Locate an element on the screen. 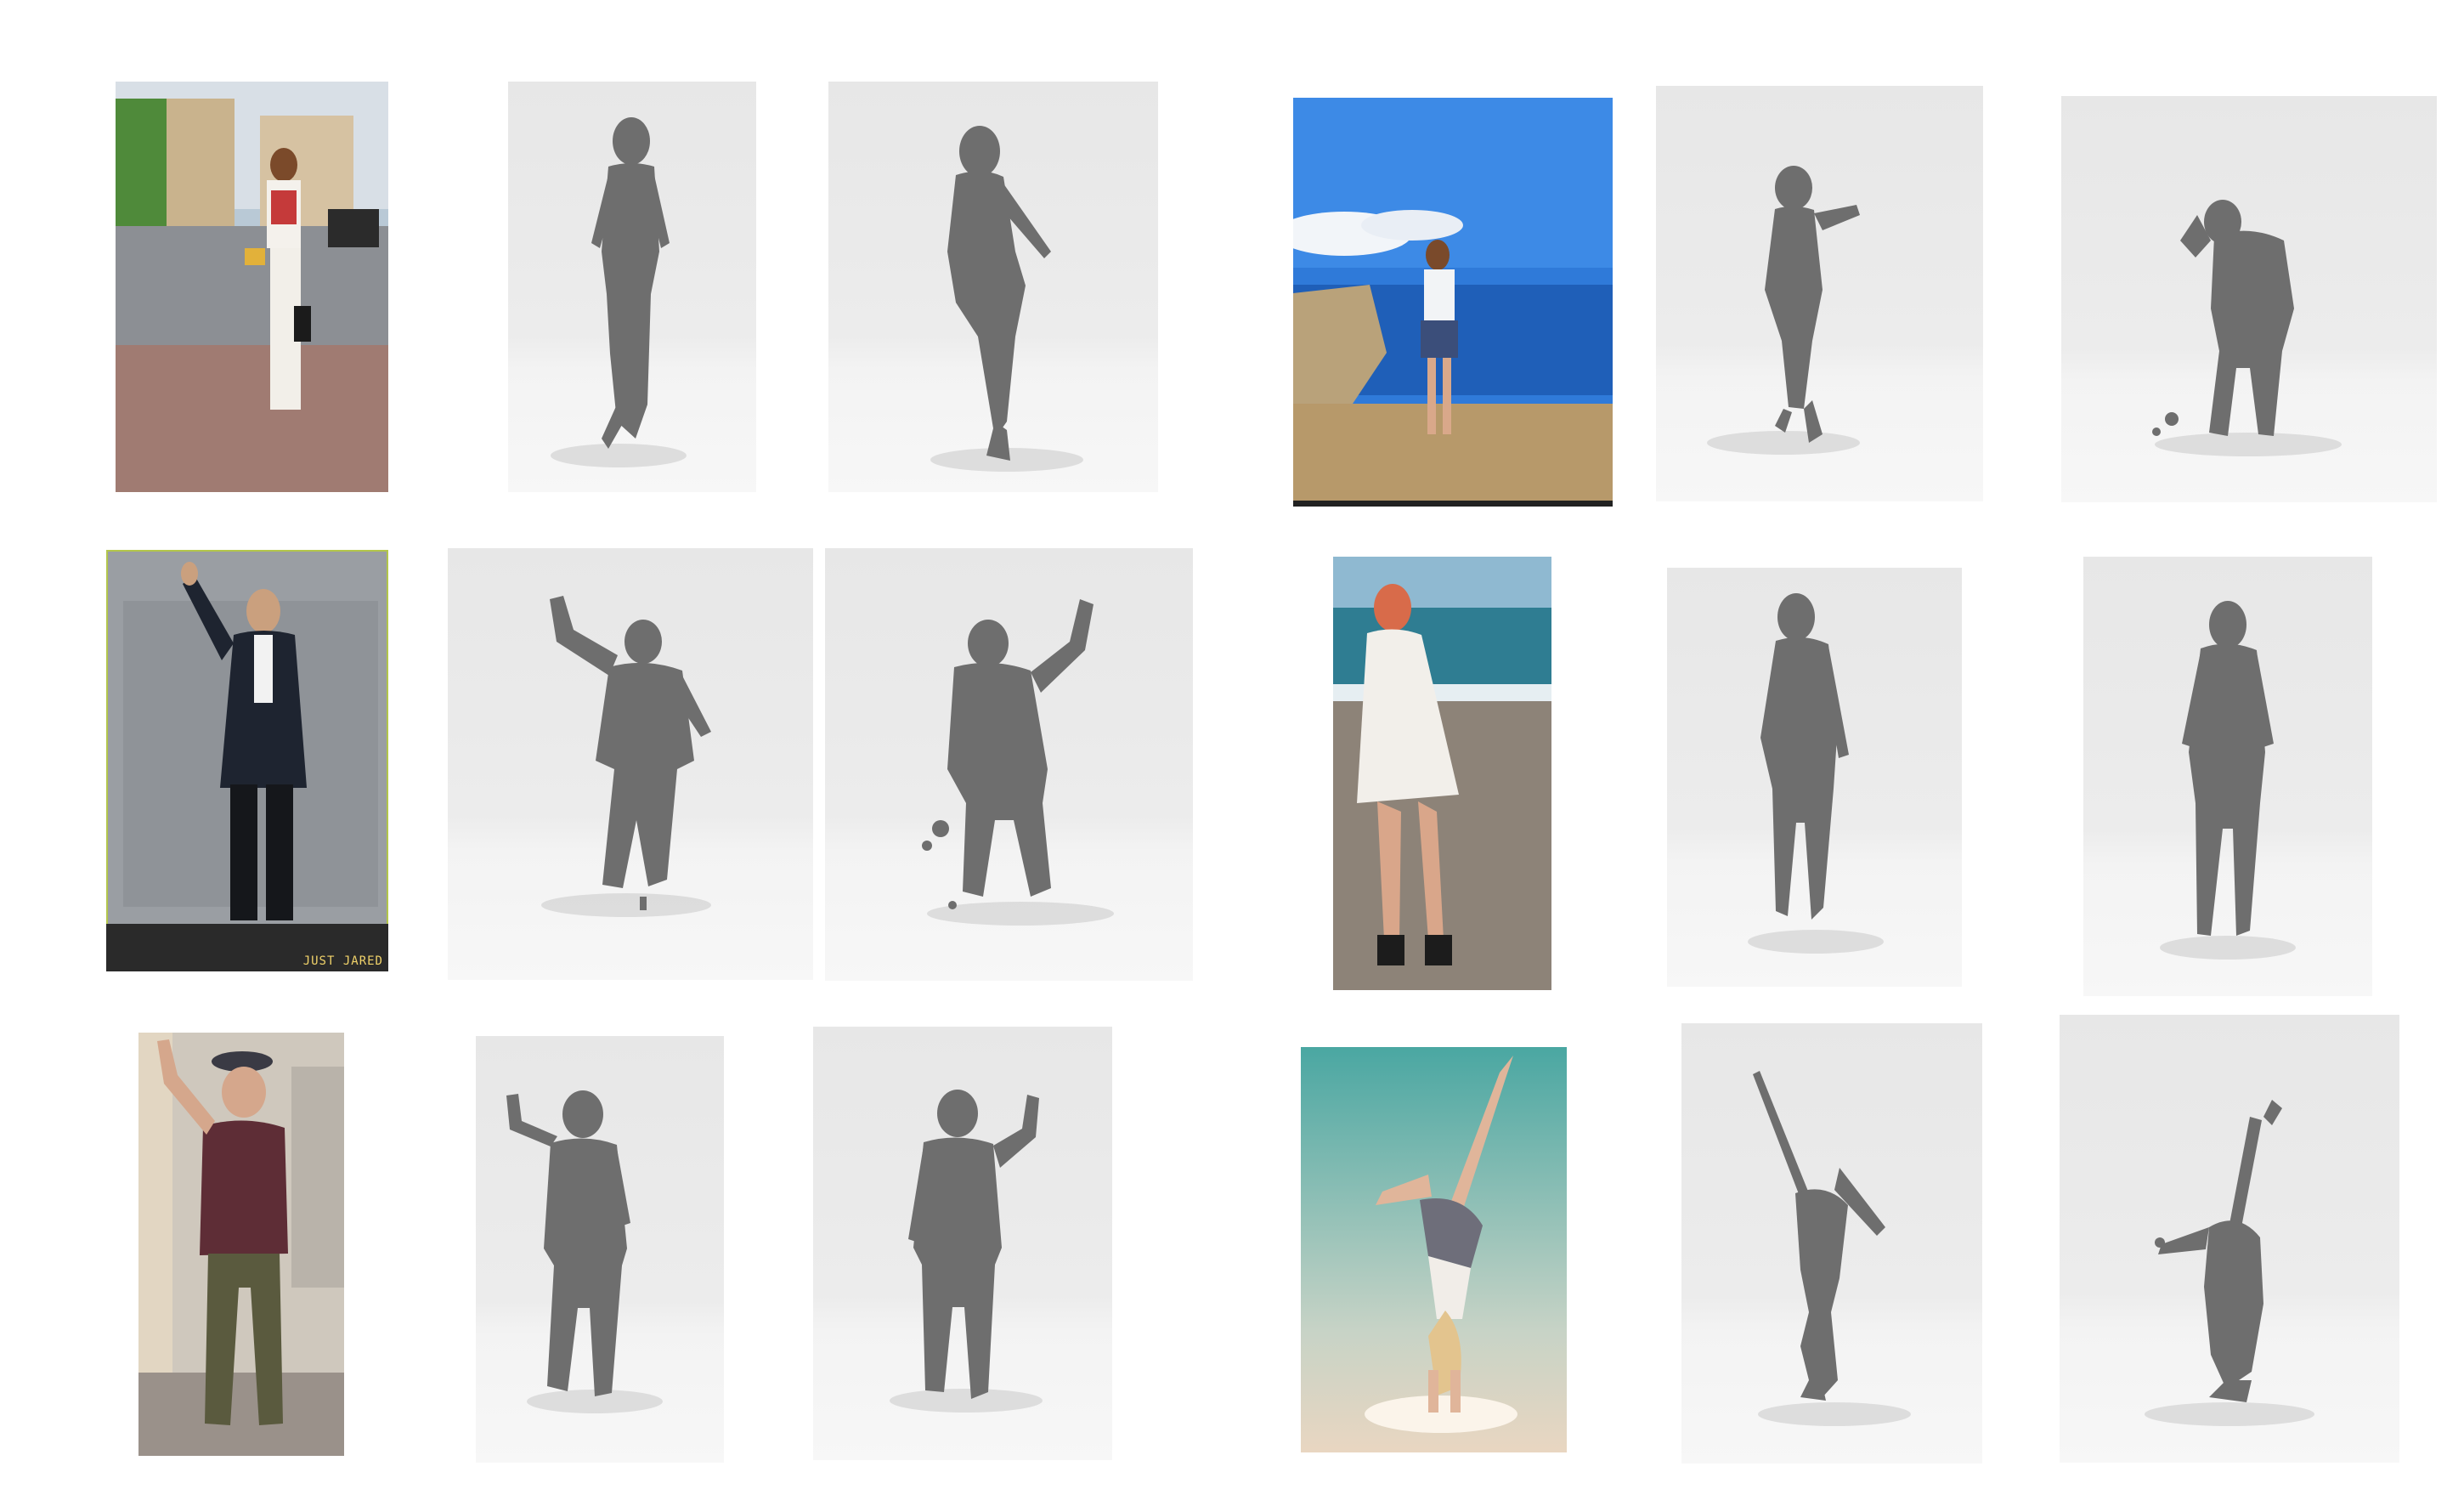  input-photo-woman-red-hair-beach is located at coordinates (1442, 773).